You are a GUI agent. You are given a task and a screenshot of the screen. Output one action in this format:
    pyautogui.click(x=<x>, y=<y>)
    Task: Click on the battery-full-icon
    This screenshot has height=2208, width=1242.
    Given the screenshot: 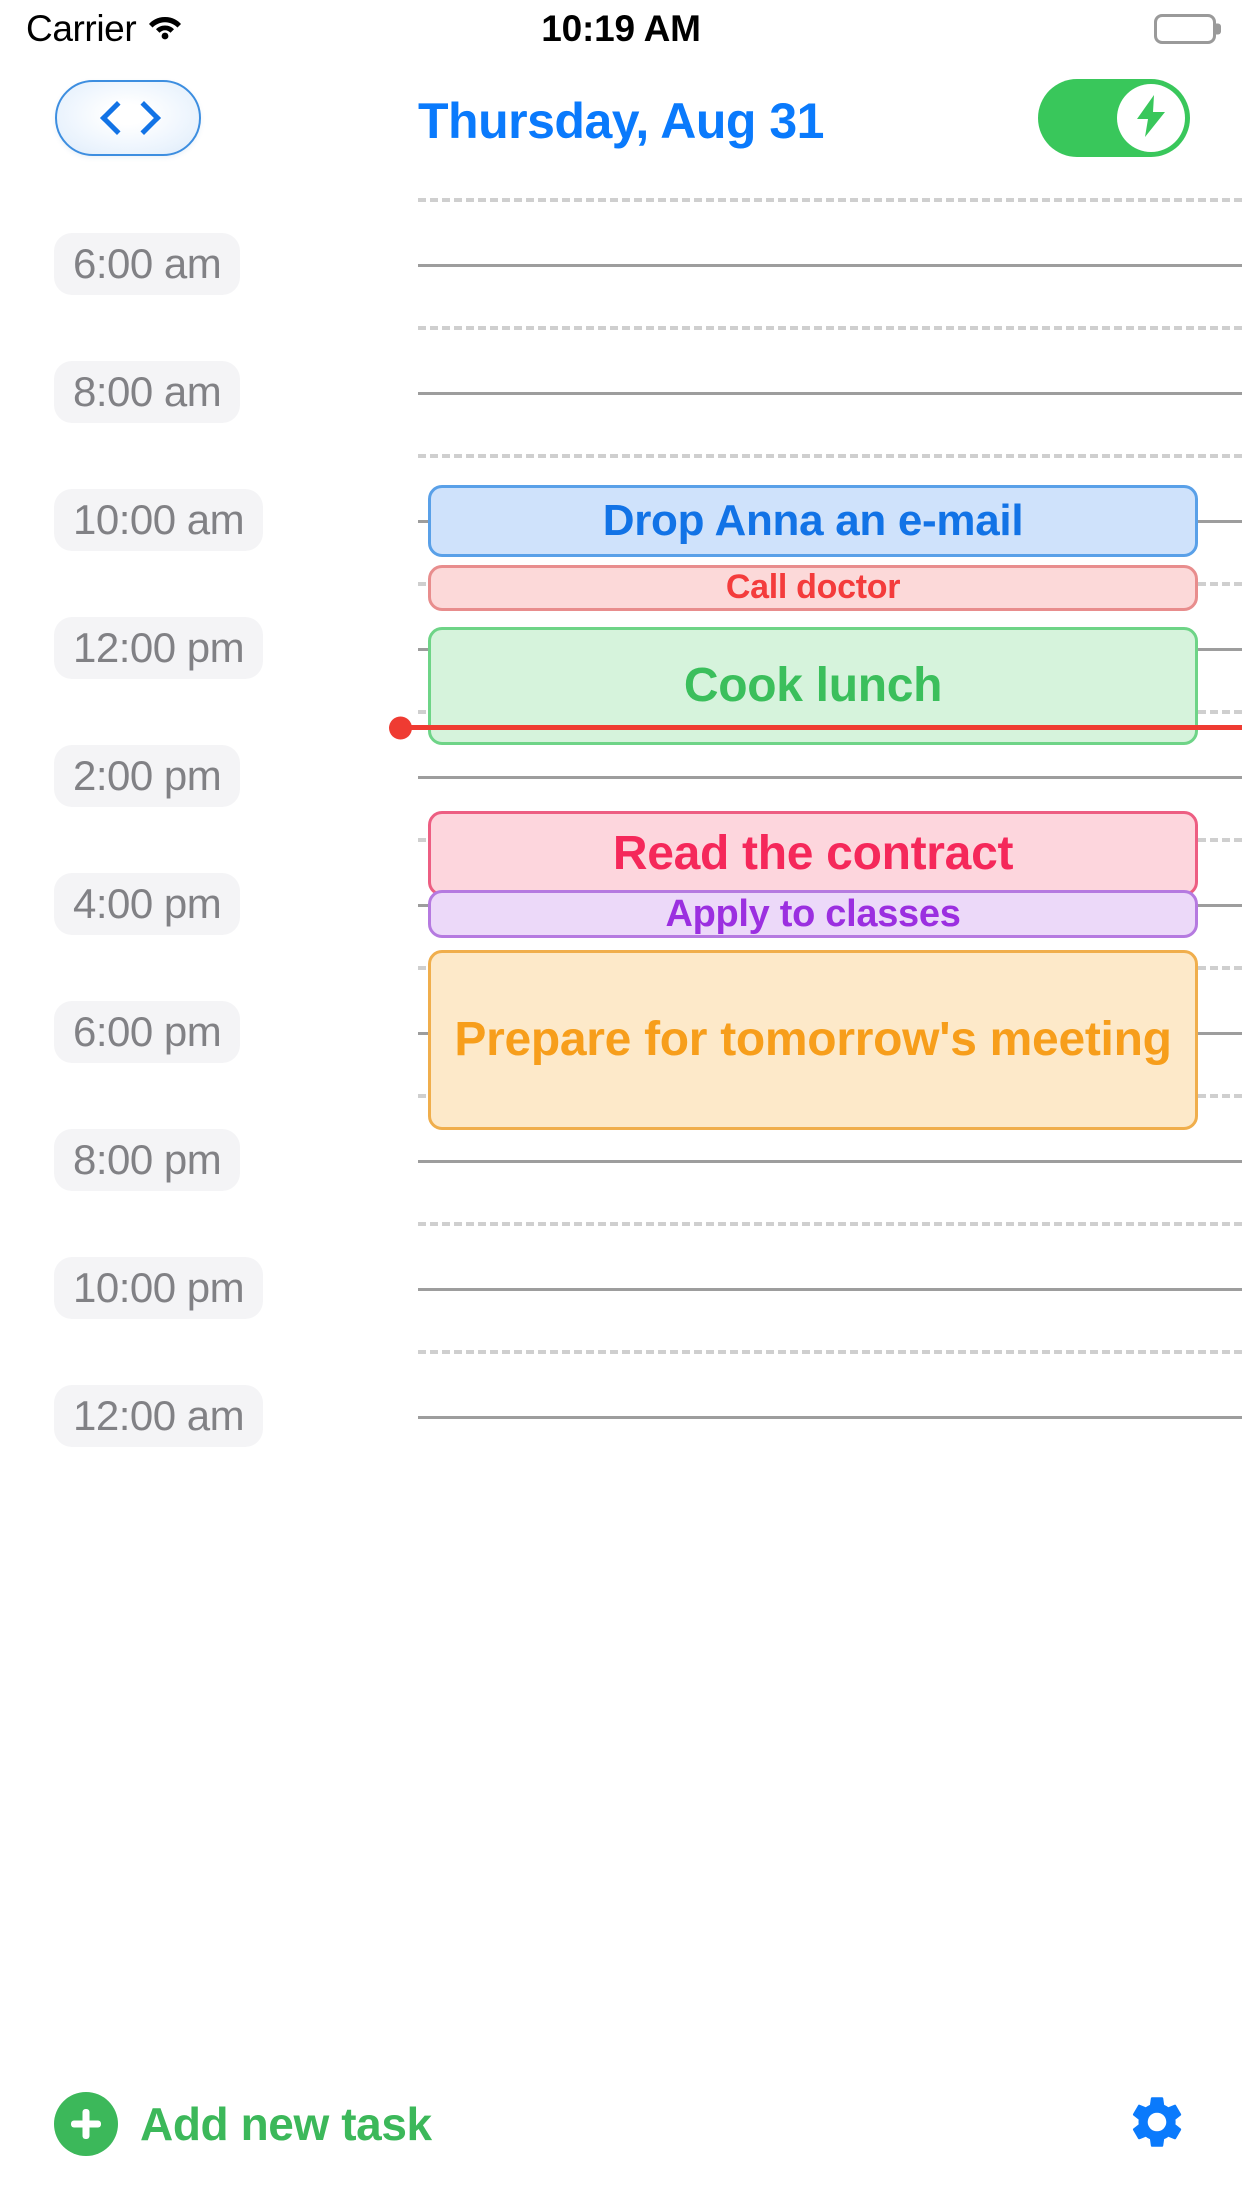 What is the action you would take?
    pyautogui.click(x=1185, y=29)
    